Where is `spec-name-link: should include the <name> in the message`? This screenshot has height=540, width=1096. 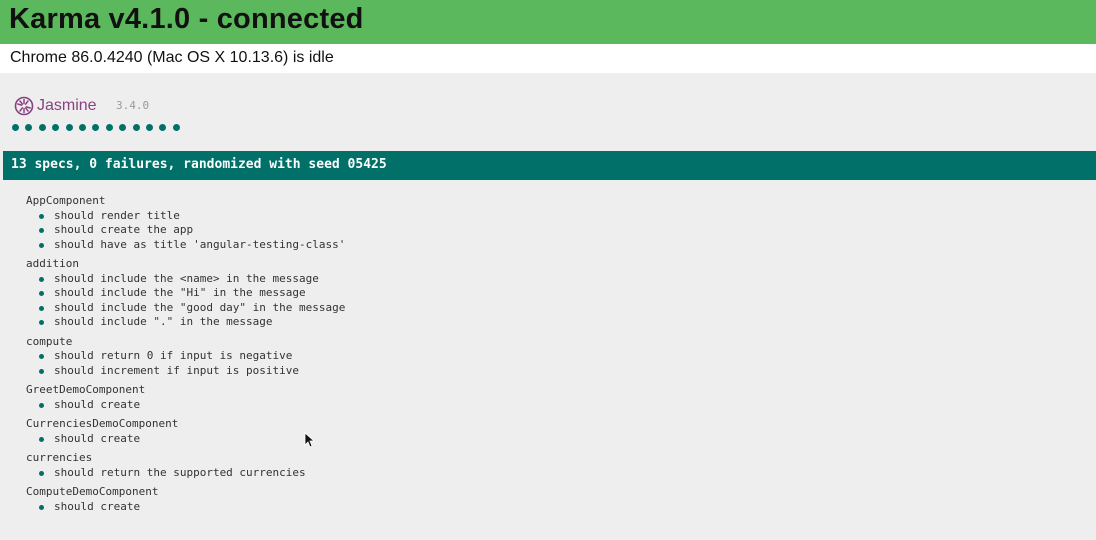
spec-name-link: should include the <name> in the message is located at coordinates (186, 278).